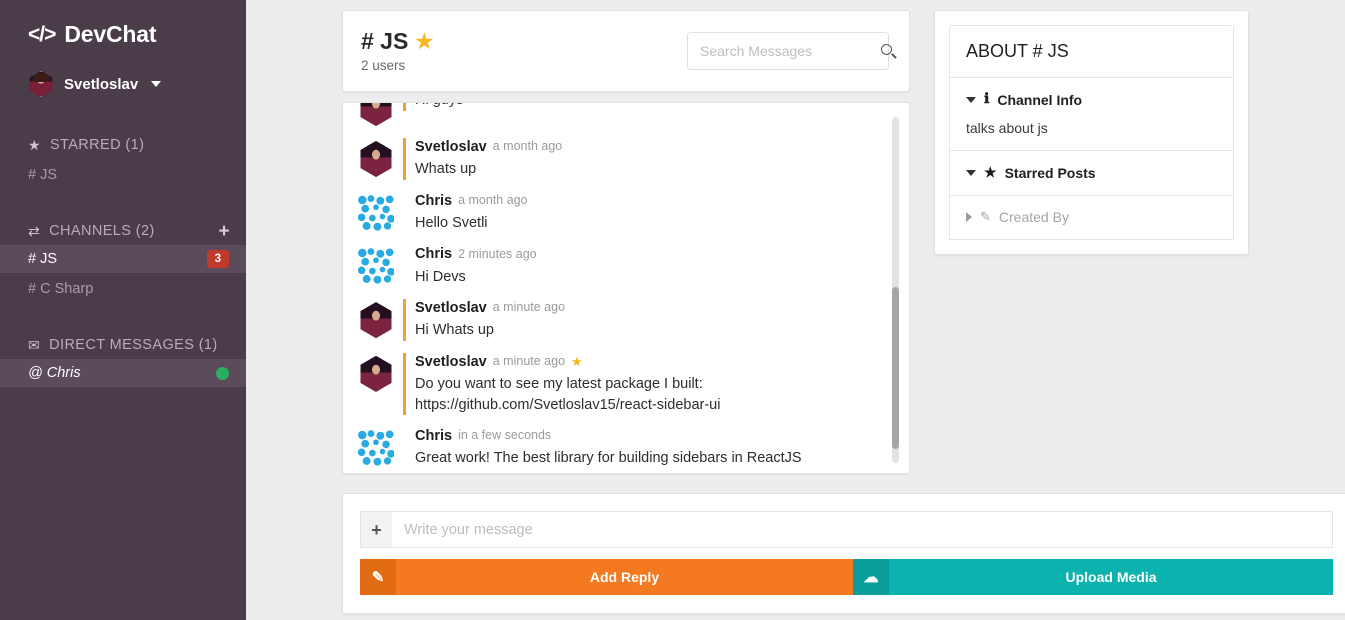 This screenshot has width=1345, height=620. I want to click on compose-buttons: ✎ Add Reply ☁ Upload Media, so click(846, 577).